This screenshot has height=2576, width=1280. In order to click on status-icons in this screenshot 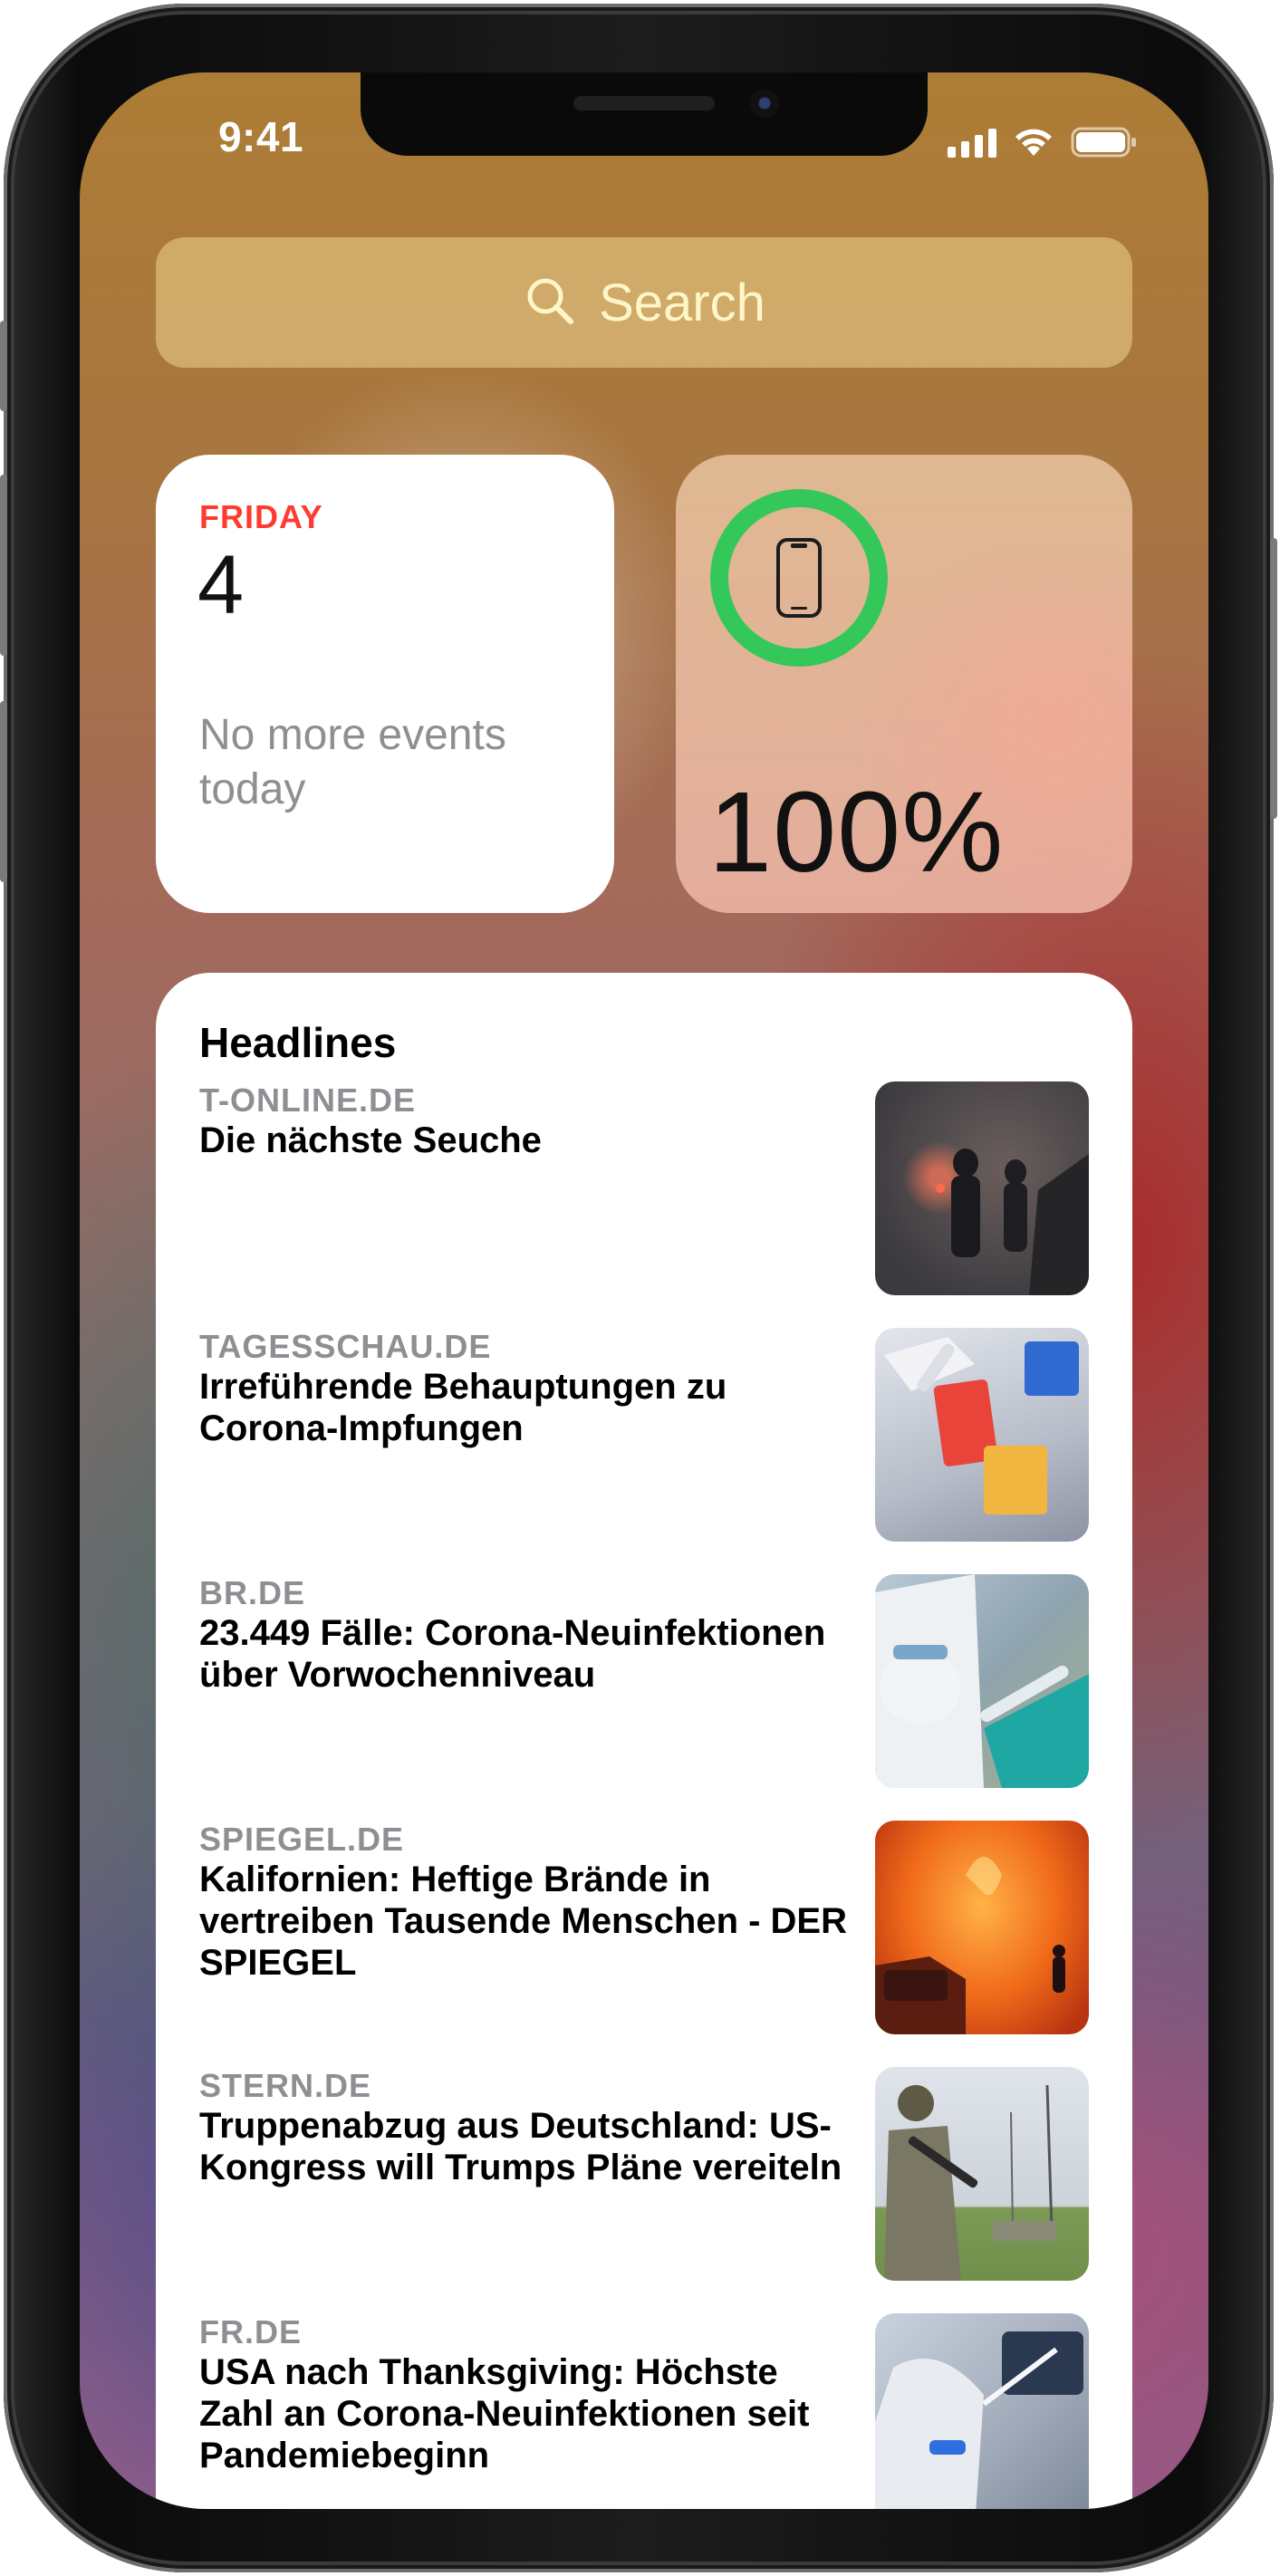, I will do `click(1043, 139)`.